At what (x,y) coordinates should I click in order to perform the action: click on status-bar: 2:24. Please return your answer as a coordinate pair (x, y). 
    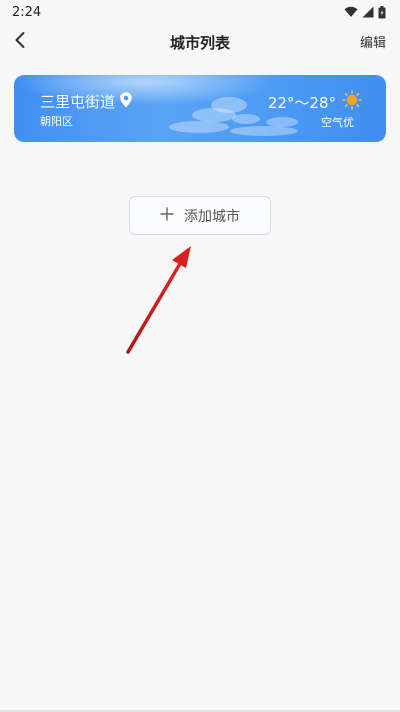
    Looking at the image, I should click on (200, 12).